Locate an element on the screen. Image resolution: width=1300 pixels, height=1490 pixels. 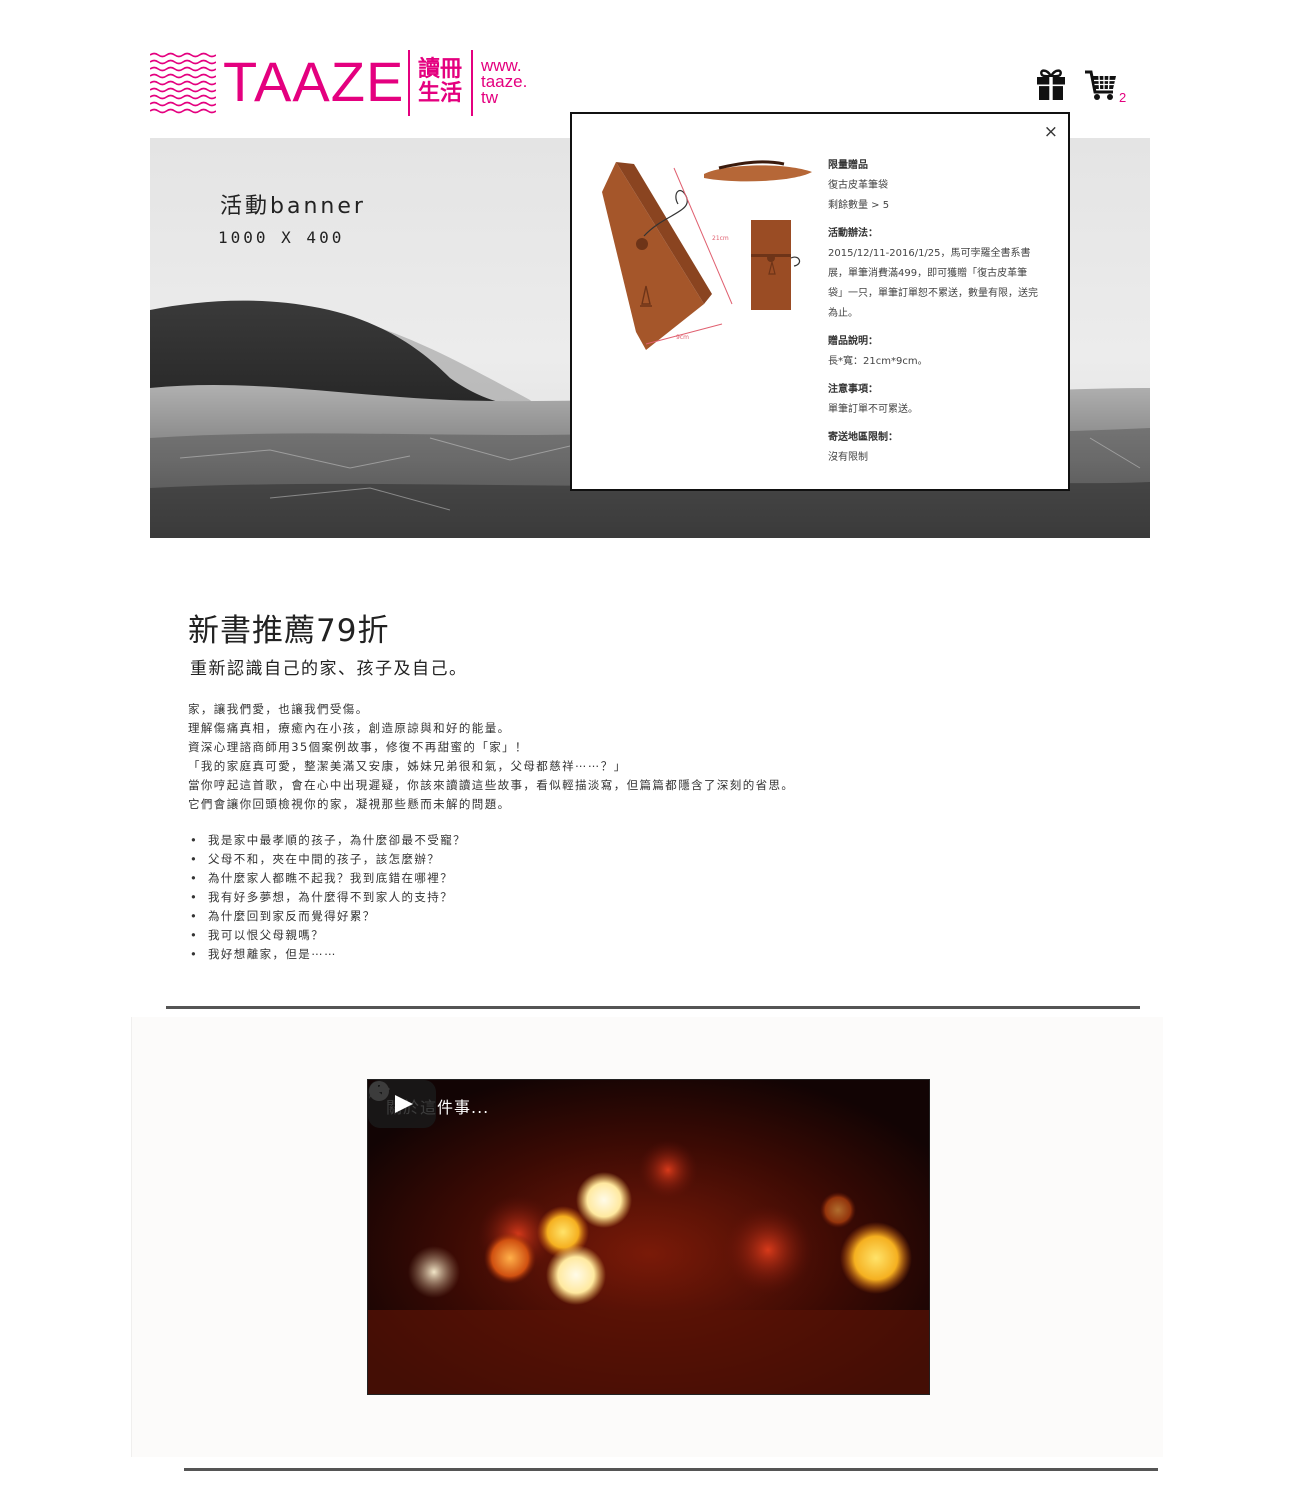
article-paragraph: 資深心理諮商師用35個案例故事，修復不再甜蜜的「家」！ is located at coordinates (358, 747).